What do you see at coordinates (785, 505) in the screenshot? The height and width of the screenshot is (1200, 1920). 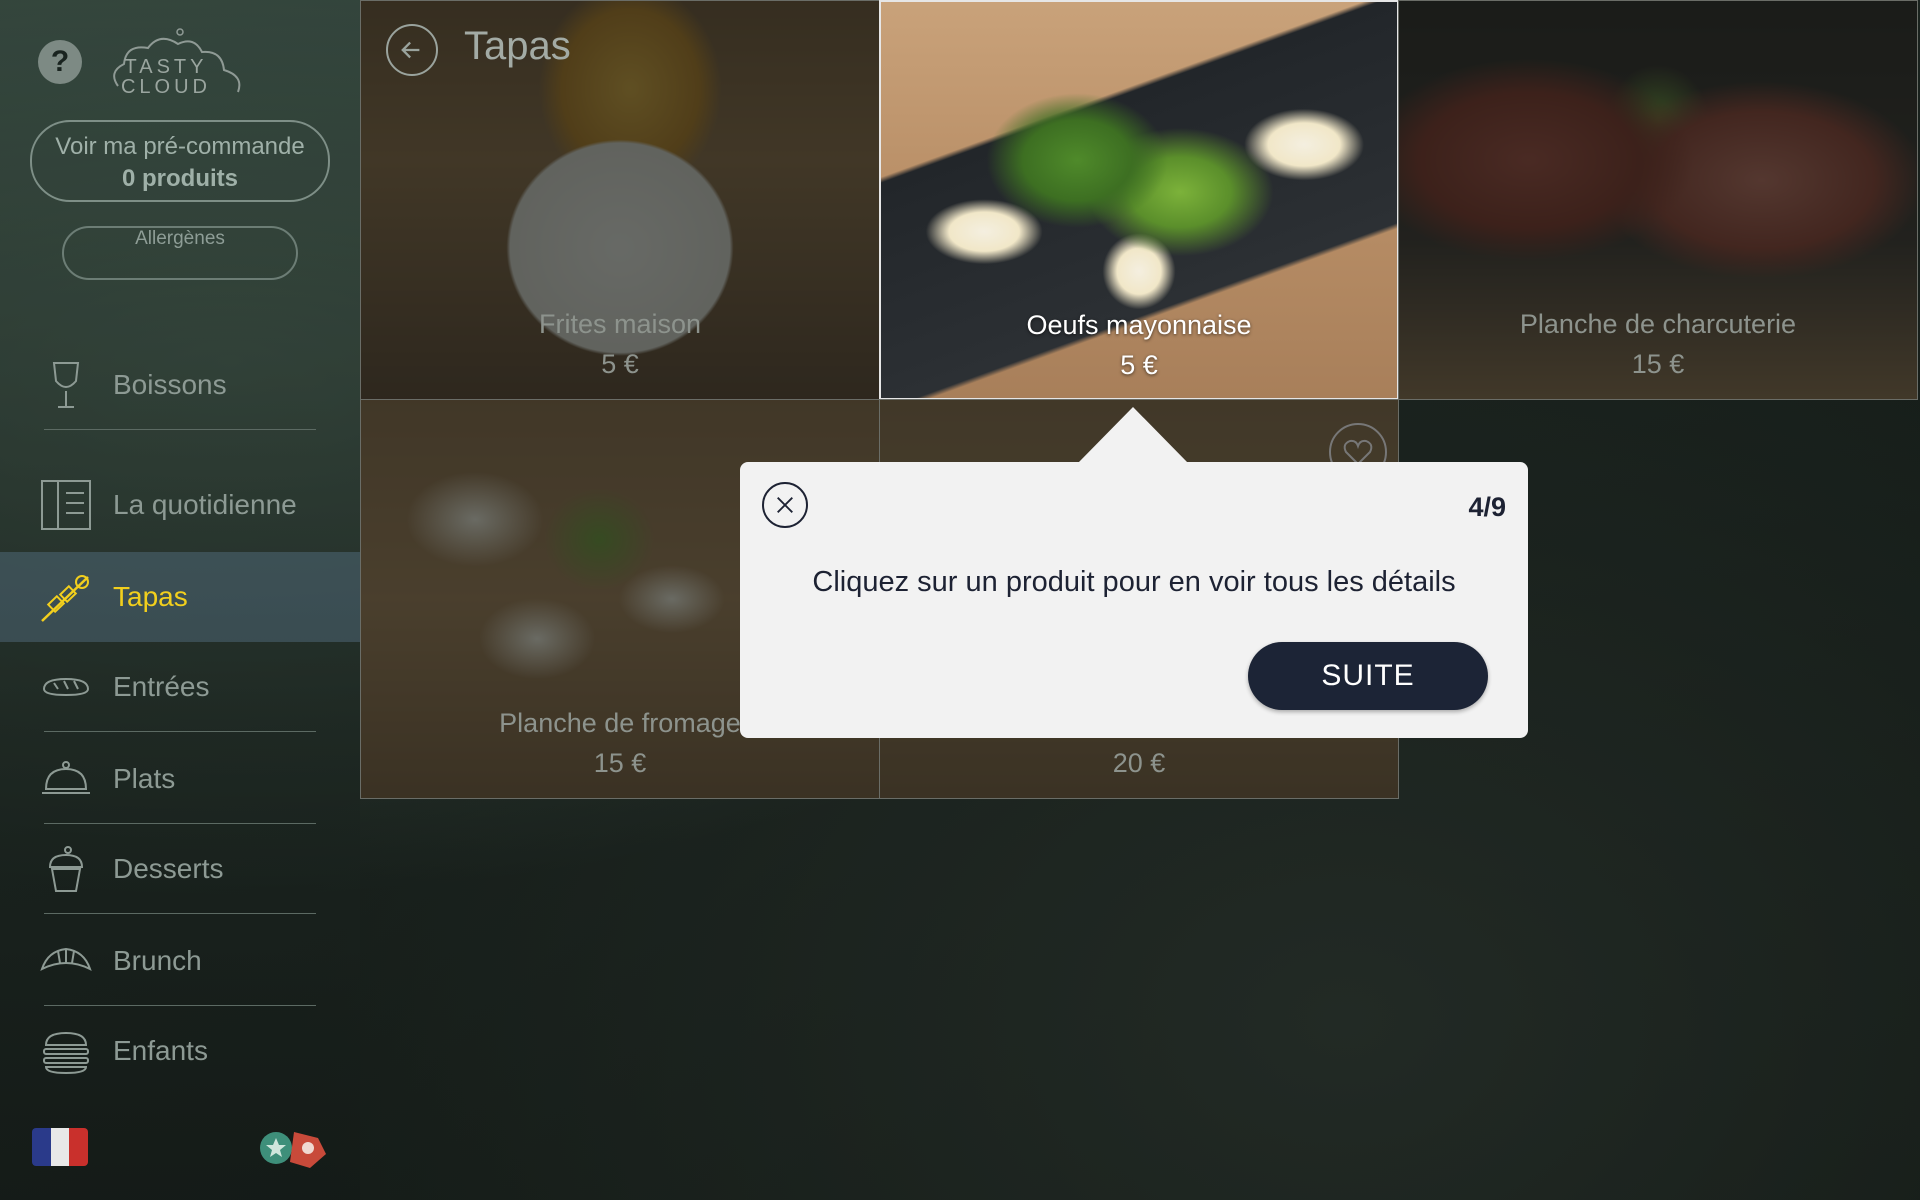 I see `close-icon` at bounding box center [785, 505].